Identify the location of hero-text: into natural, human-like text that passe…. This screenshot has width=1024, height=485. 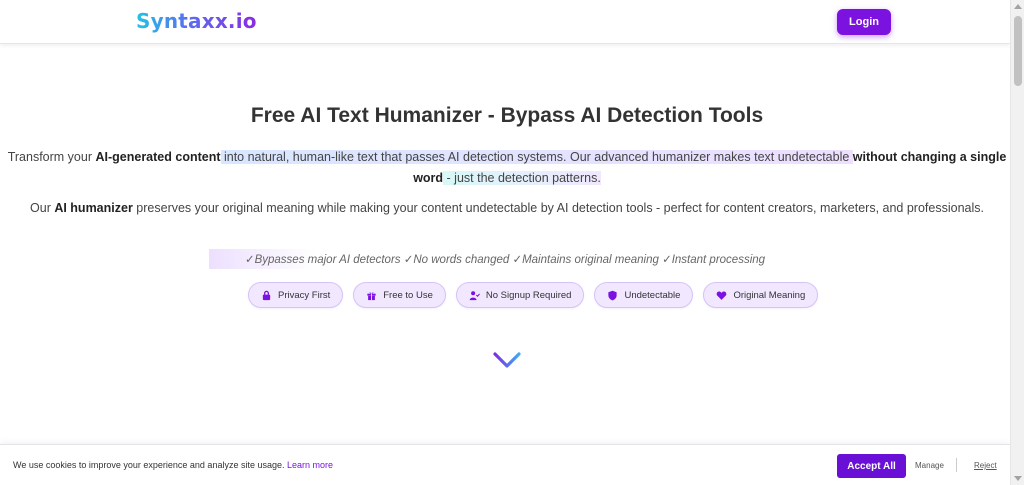
(536, 157).